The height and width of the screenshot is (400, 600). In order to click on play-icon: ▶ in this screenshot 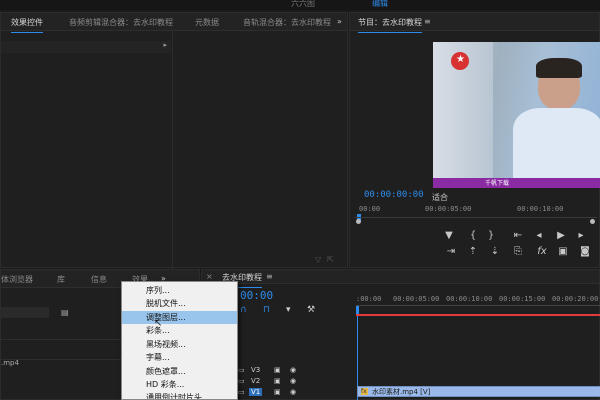, I will do `click(561, 235)`.